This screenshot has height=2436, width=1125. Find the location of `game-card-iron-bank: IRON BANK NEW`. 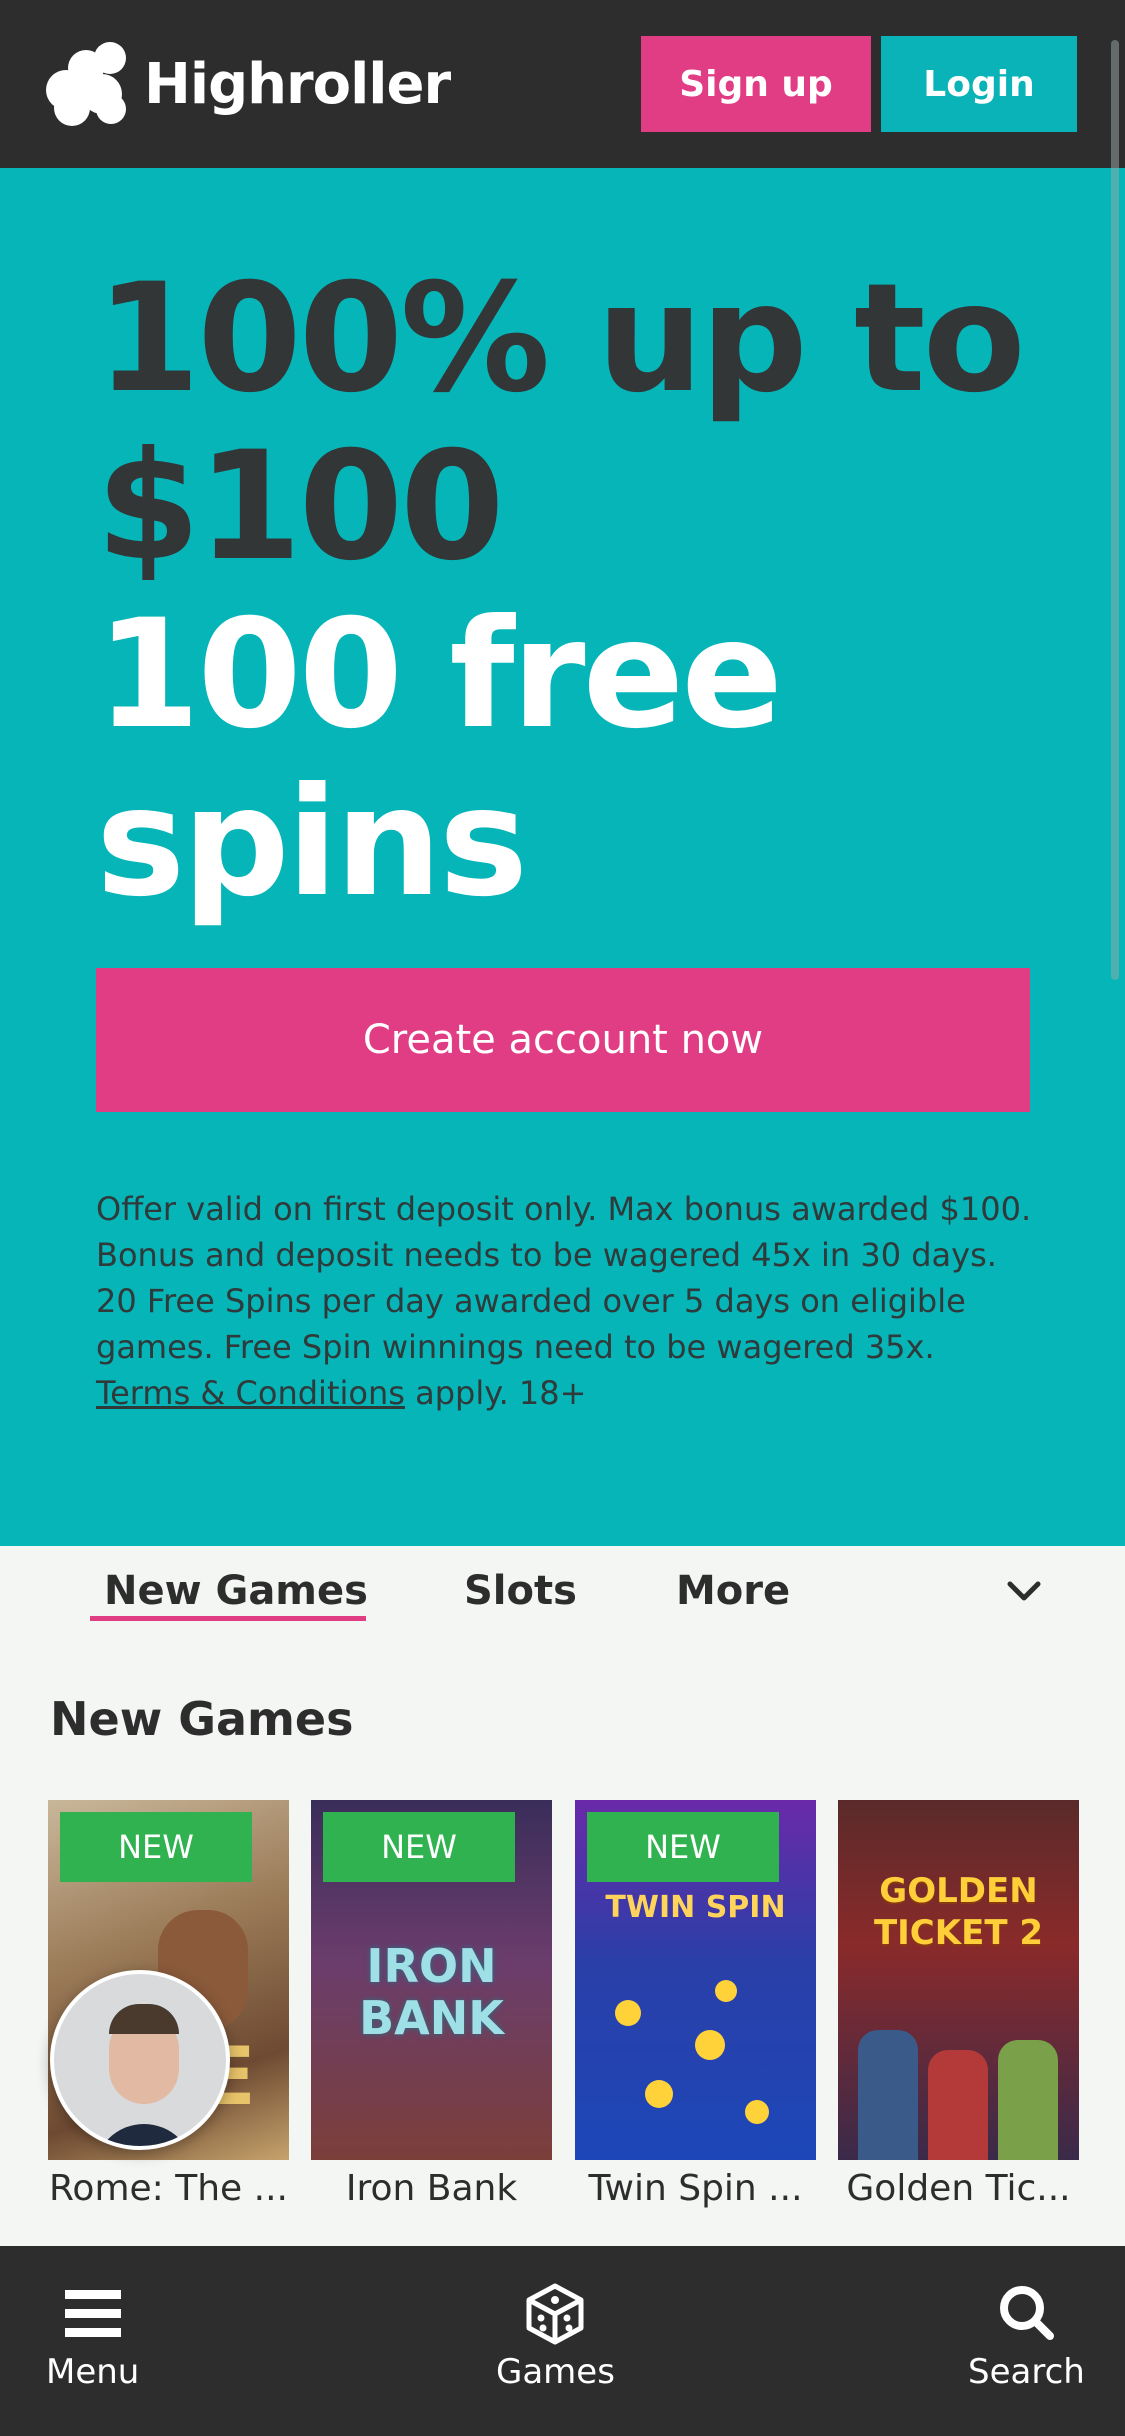

game-card-iron-bank: IRON BANK NEW is located at coordinates (431, 1980).